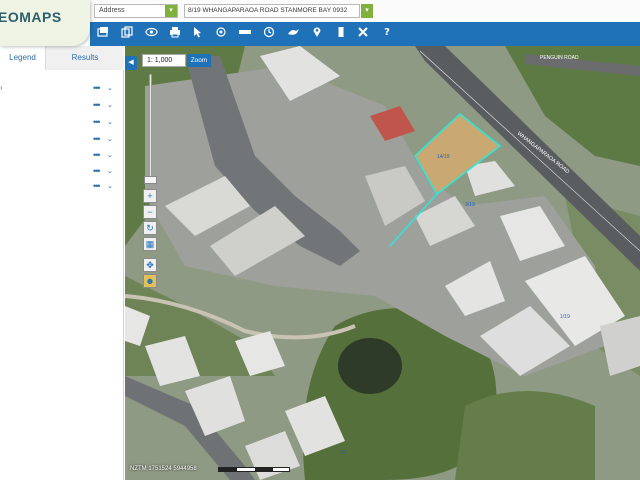 The image size is (640, 480). What do you see at coordinates (254, 469) in the screenshot?
I see `scale-bar` at bounding box center [254, 469].